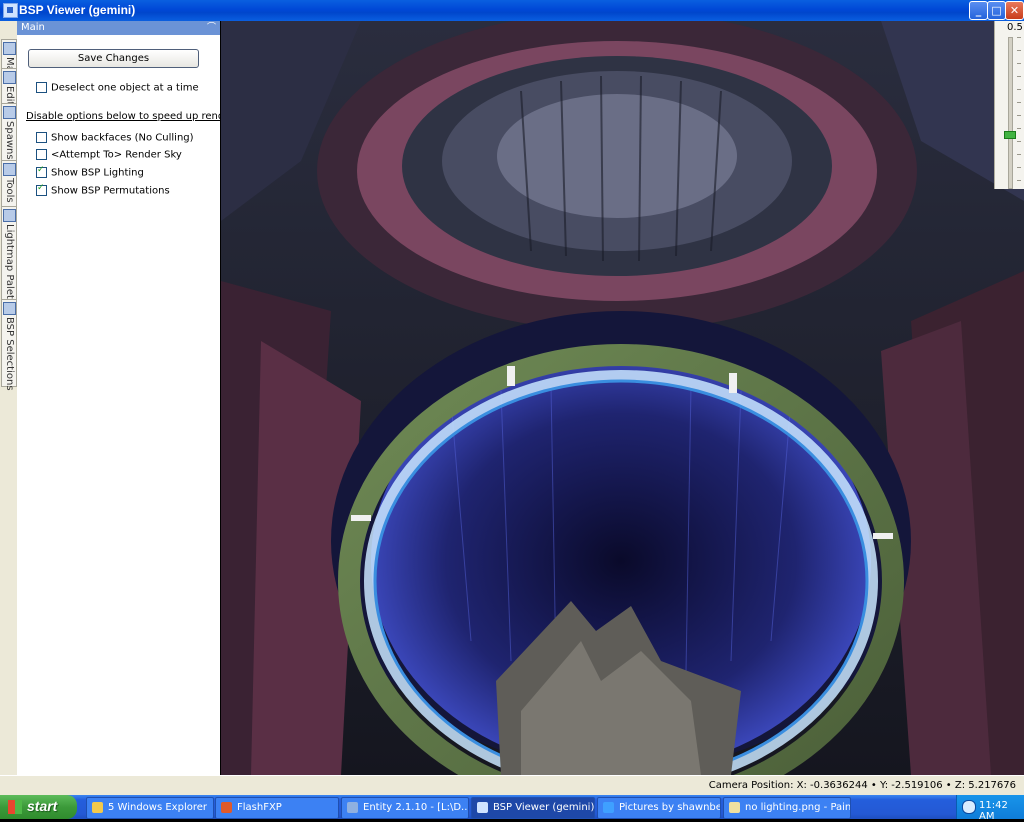  What do you see at coordinates (734, 807) in the screenshot?
I see `paint-icon` at bounding box center [734, 807].